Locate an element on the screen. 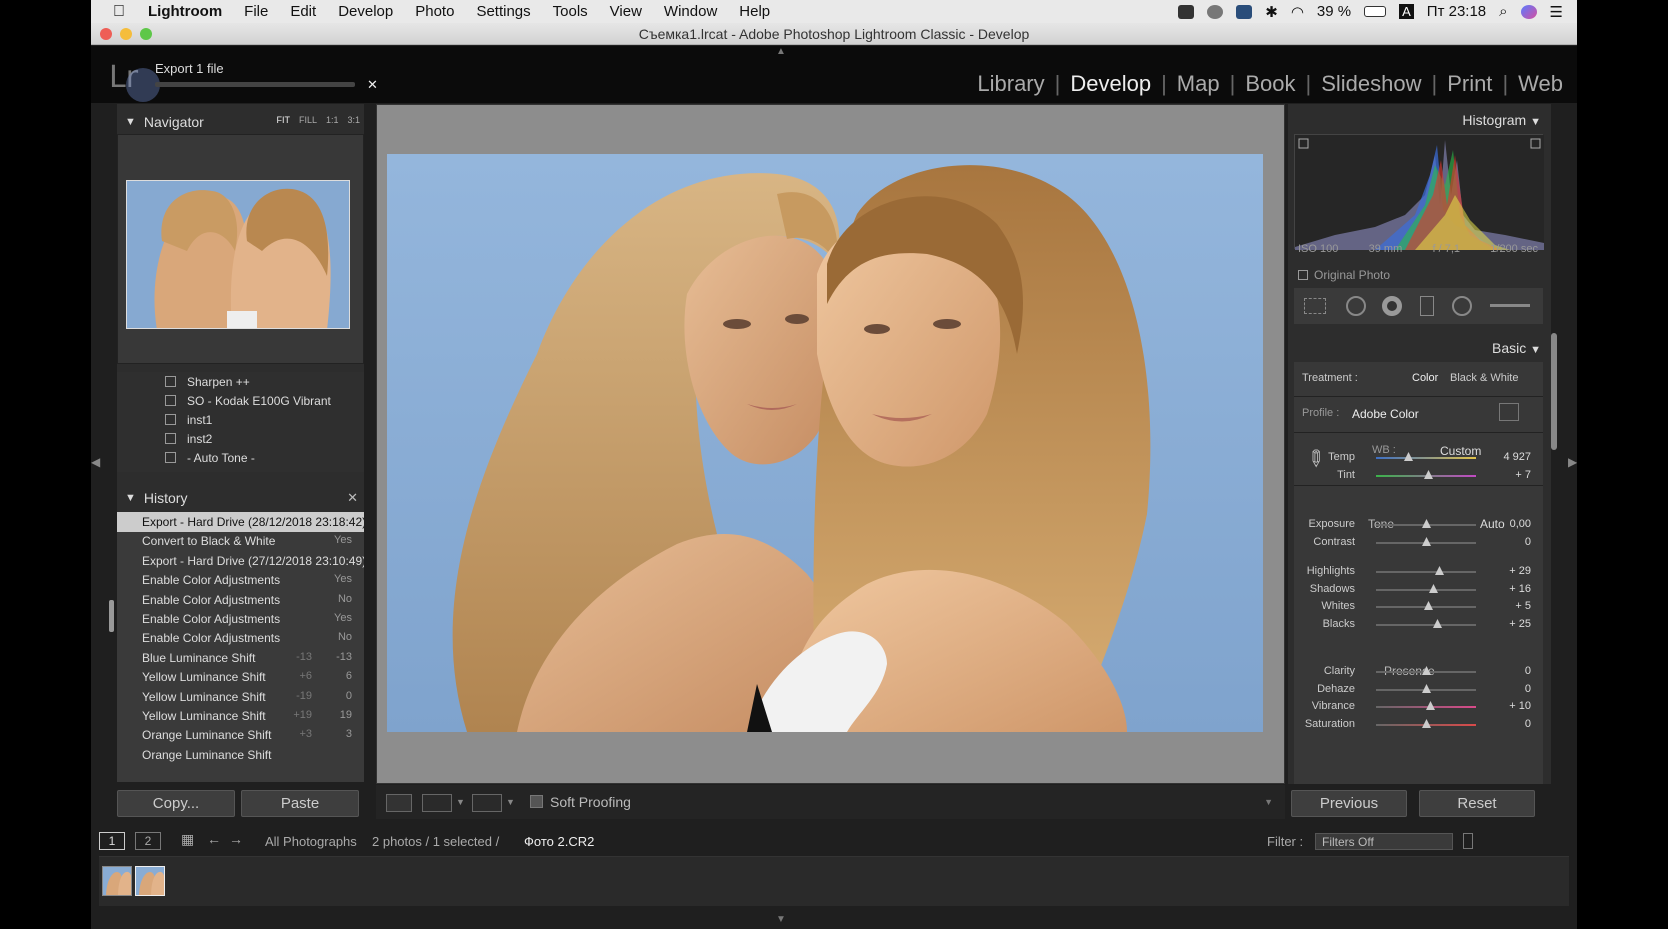  module-web: Web is located at coordinates (1540, 84).